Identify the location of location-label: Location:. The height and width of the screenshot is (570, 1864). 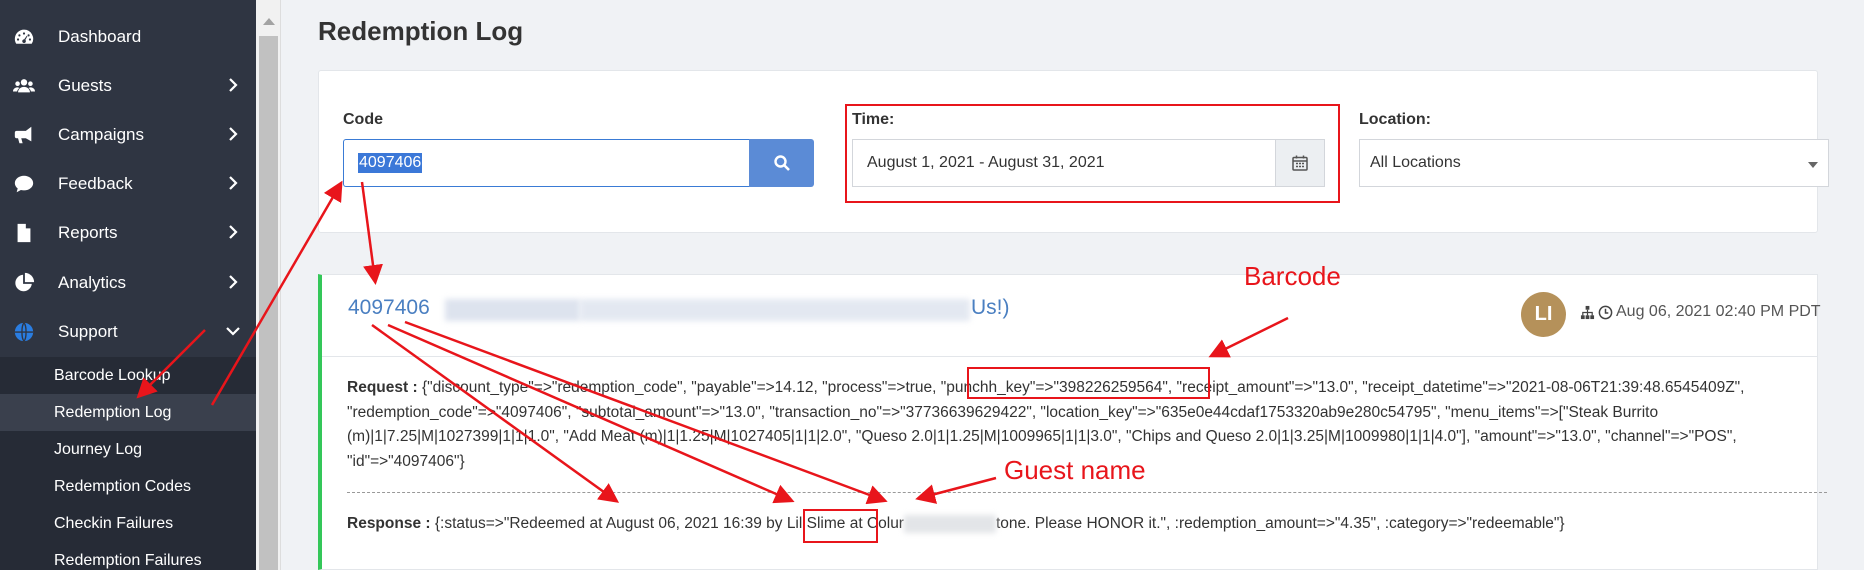
(1395, 119).